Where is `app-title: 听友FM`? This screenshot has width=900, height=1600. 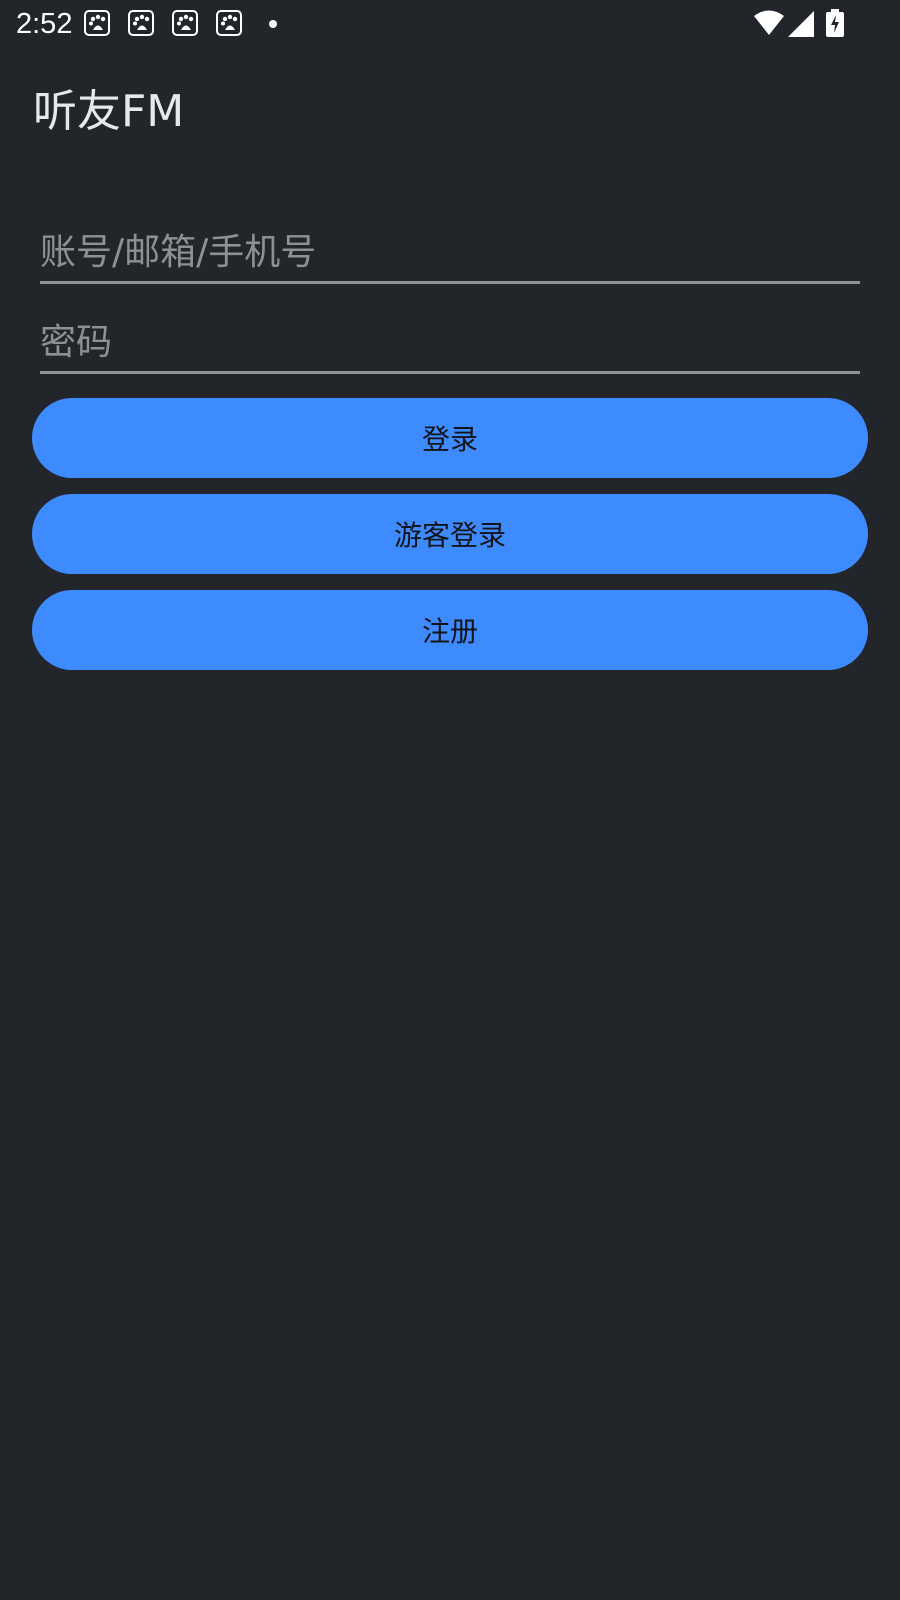
app-title: 听友FM is located at coordinates (109, 111).